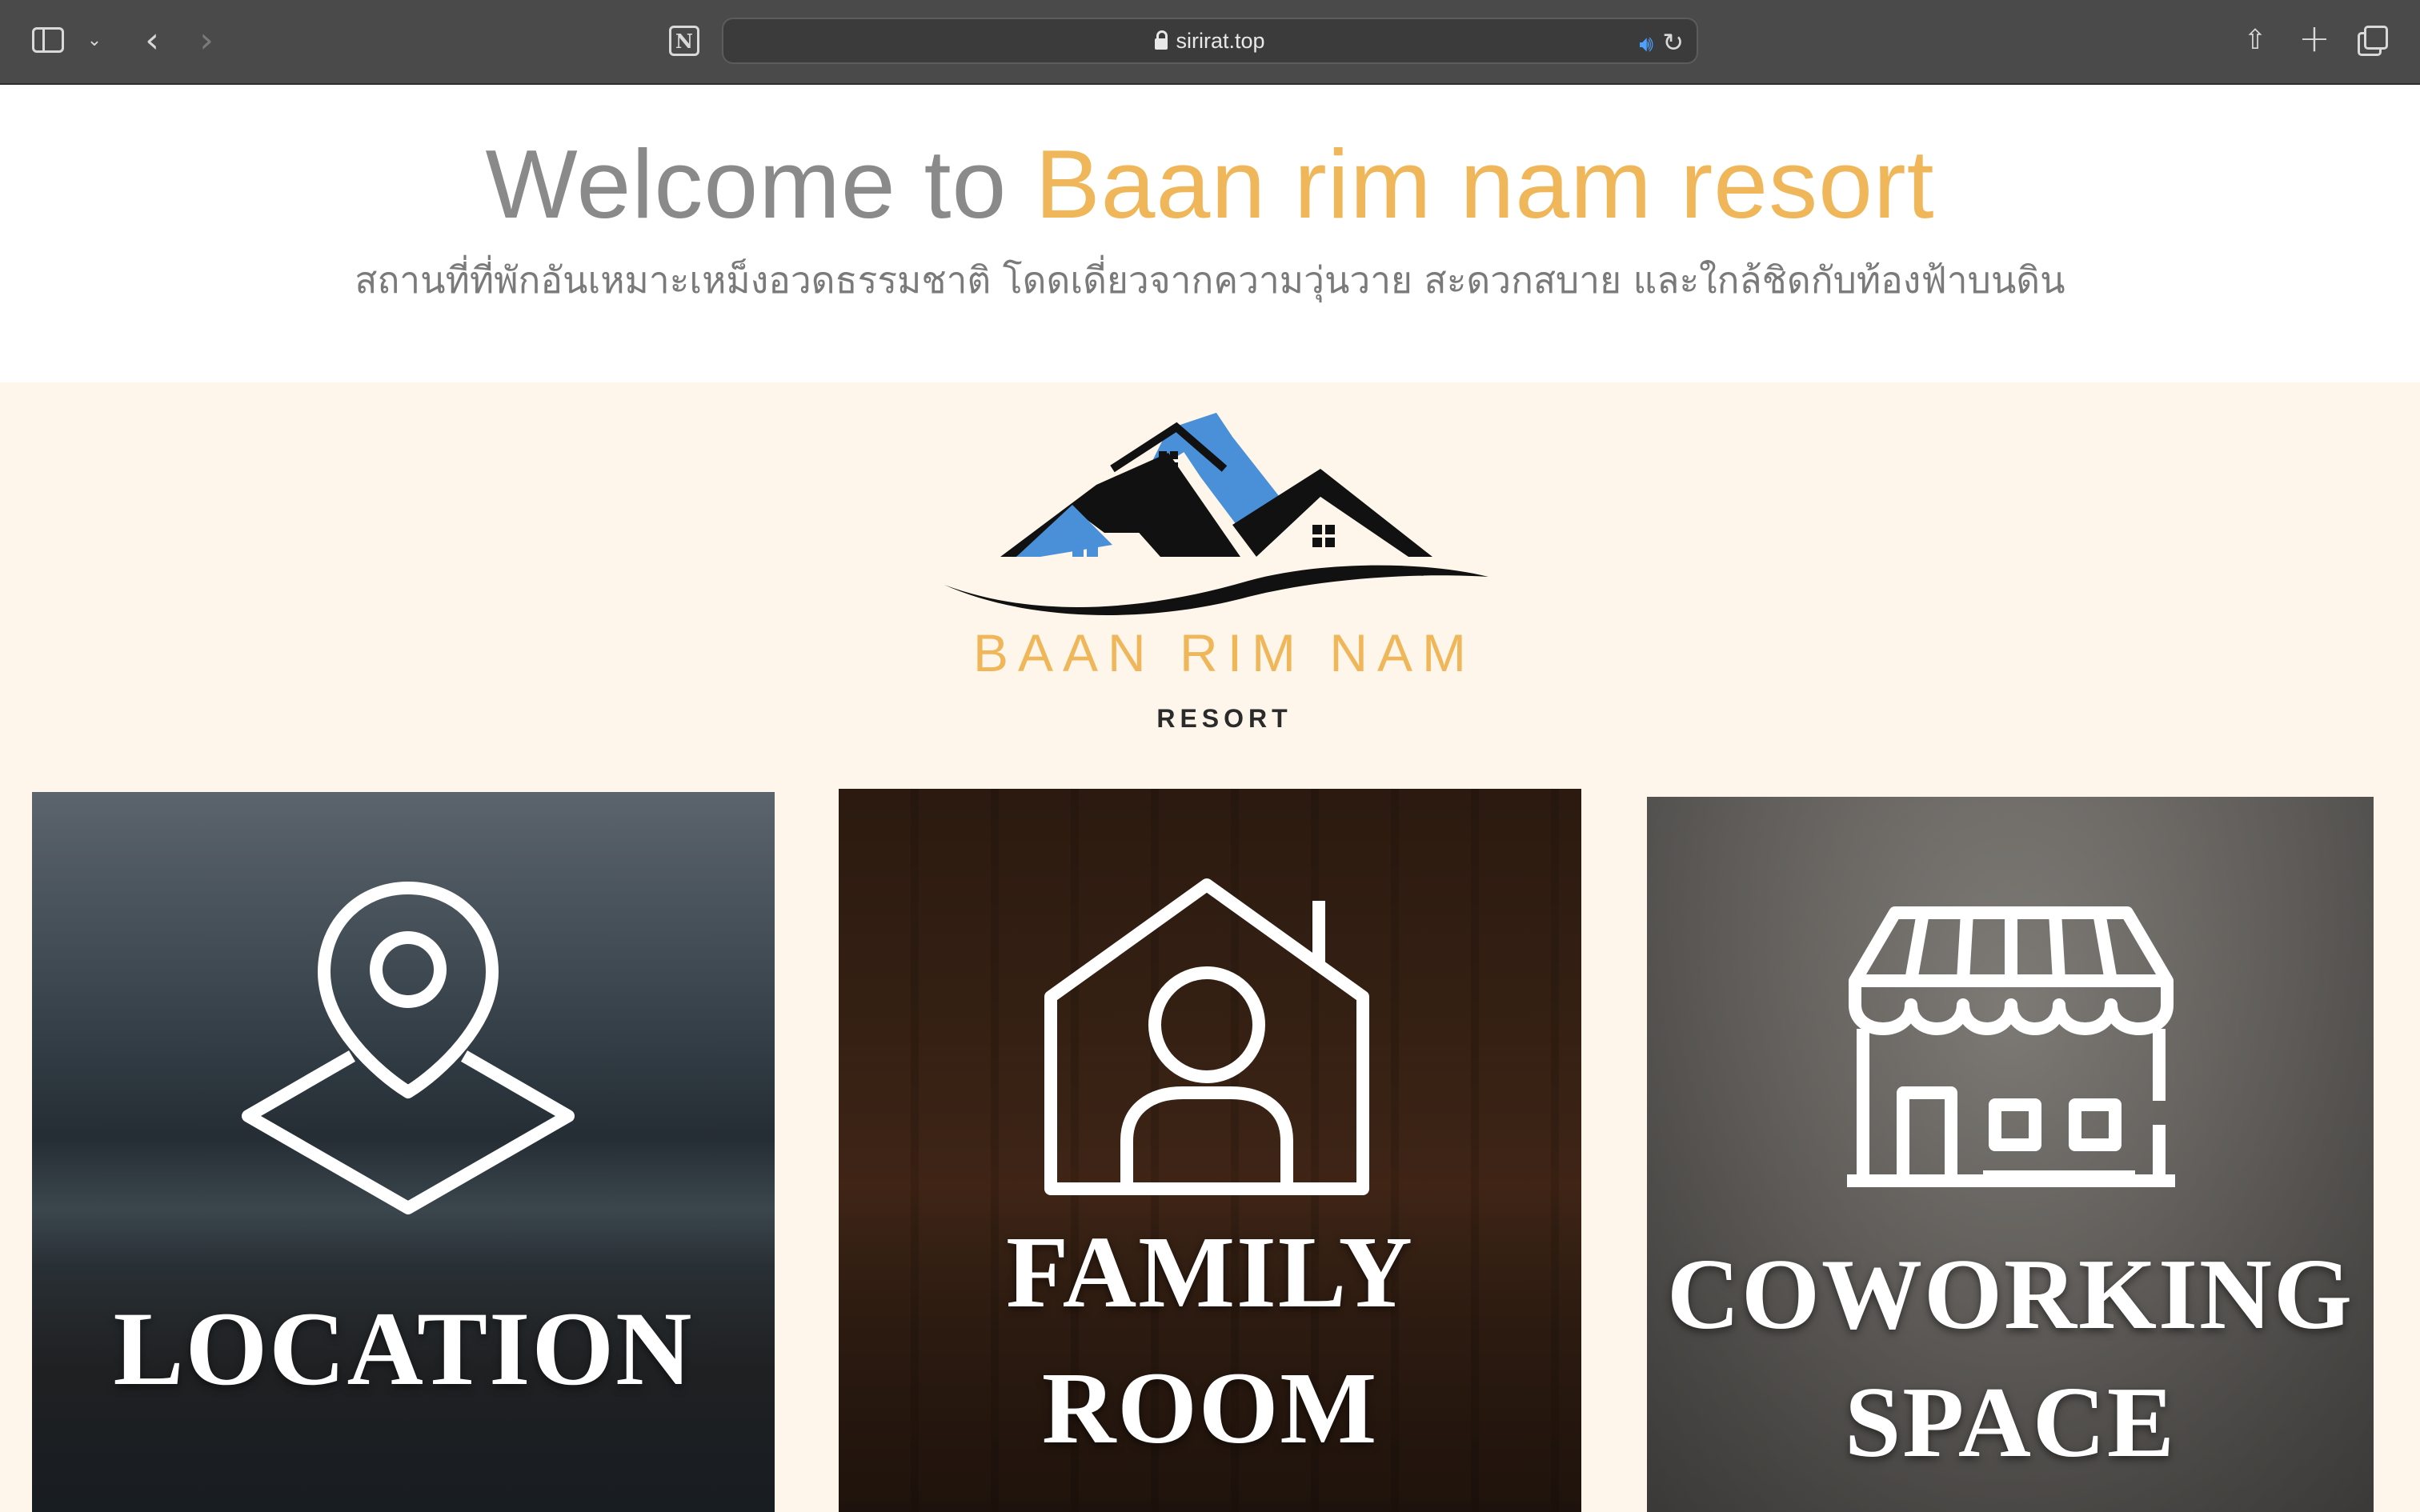  What do you see at coordinates (684, 41) in the screenshot?
I see `notion-icon: N` at bounding box center [684, 41].